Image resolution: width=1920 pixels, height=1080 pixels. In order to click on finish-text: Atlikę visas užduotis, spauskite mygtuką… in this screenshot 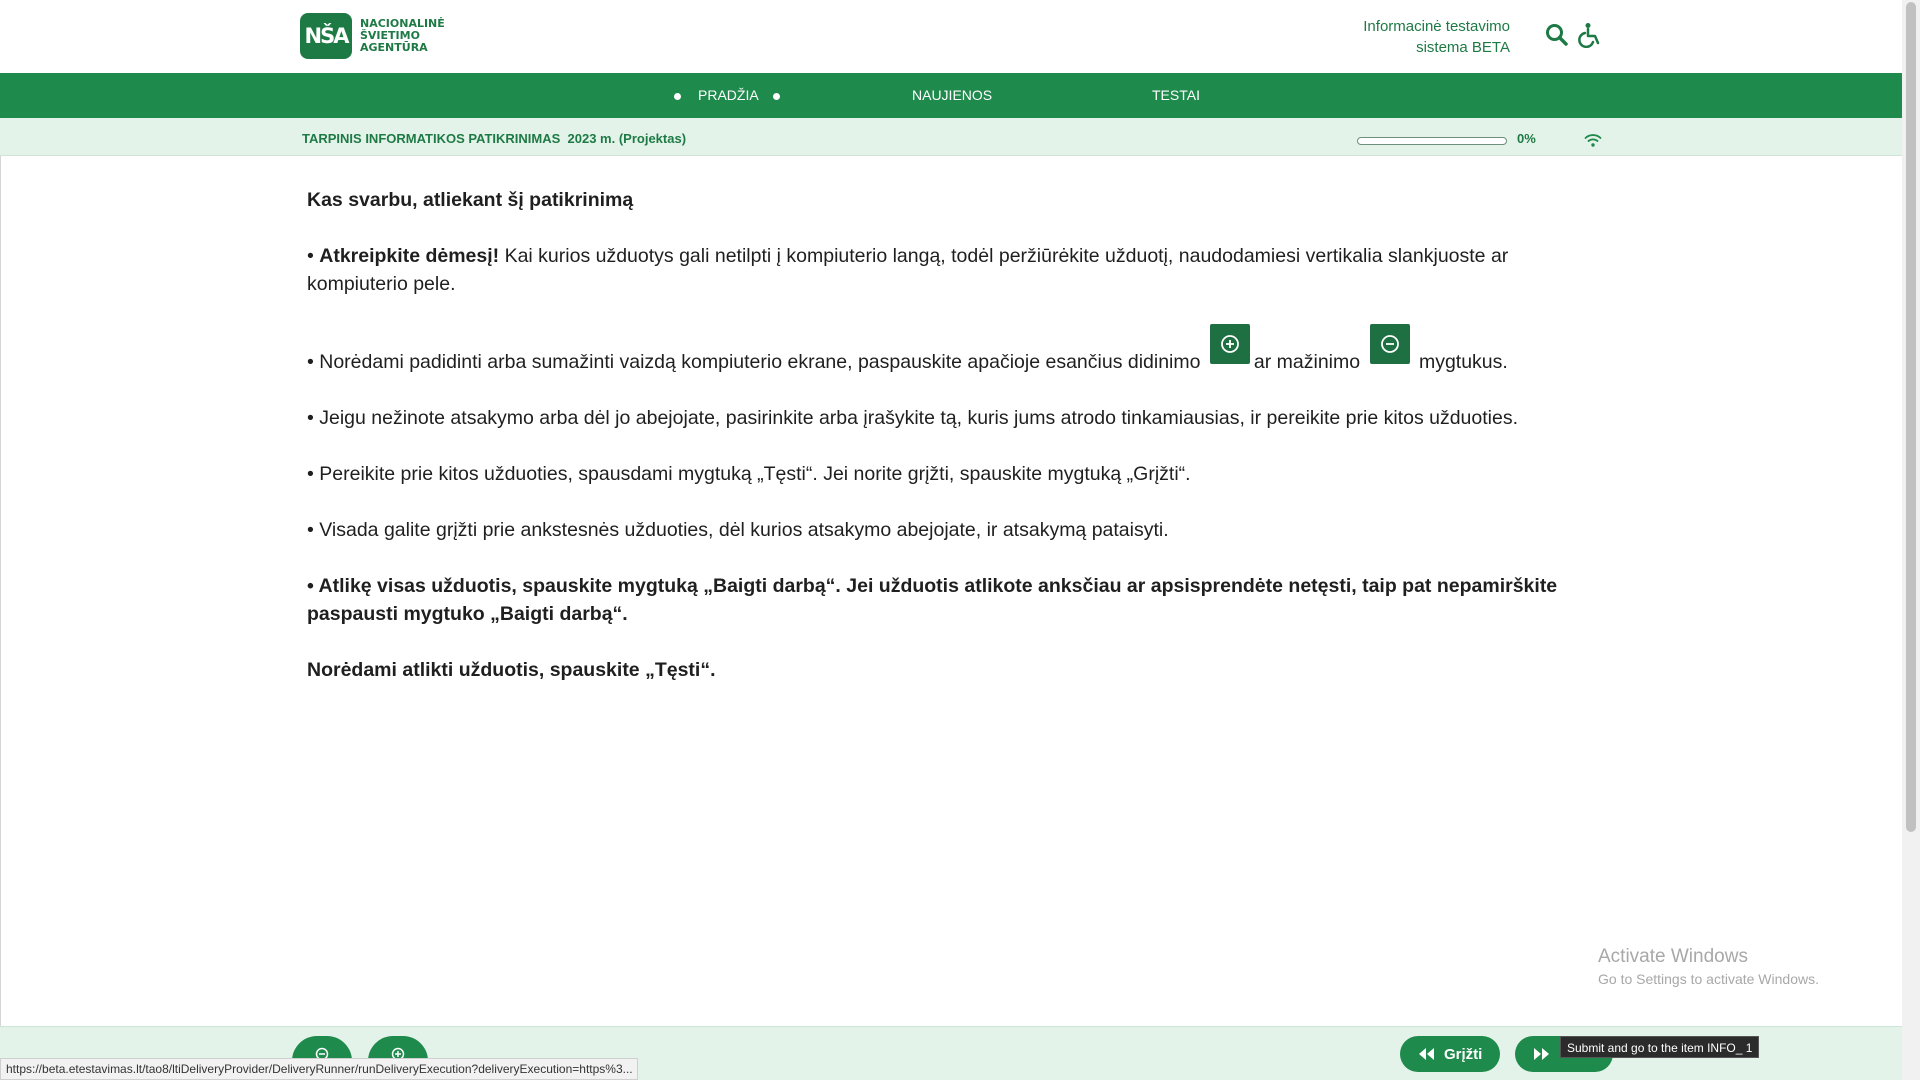, I will do `click(932, 600)`.